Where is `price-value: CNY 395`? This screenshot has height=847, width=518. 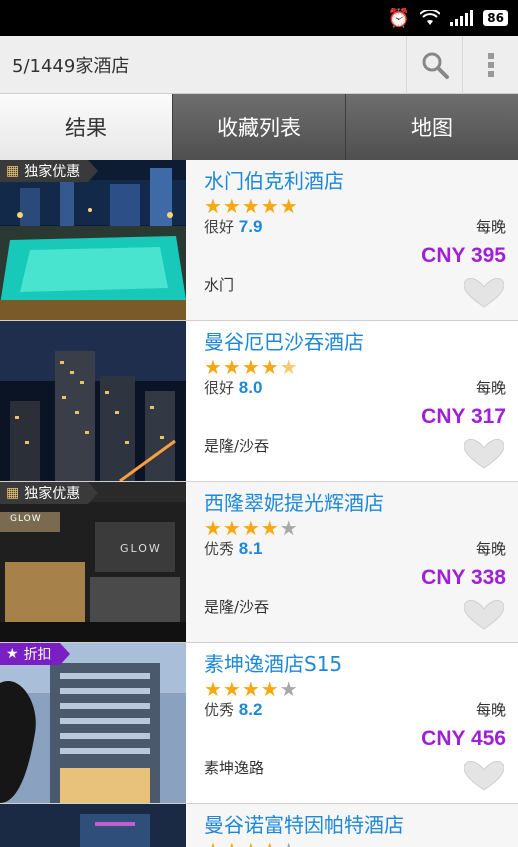 price-value: CNY 395 is located at coordinates (463, 255).